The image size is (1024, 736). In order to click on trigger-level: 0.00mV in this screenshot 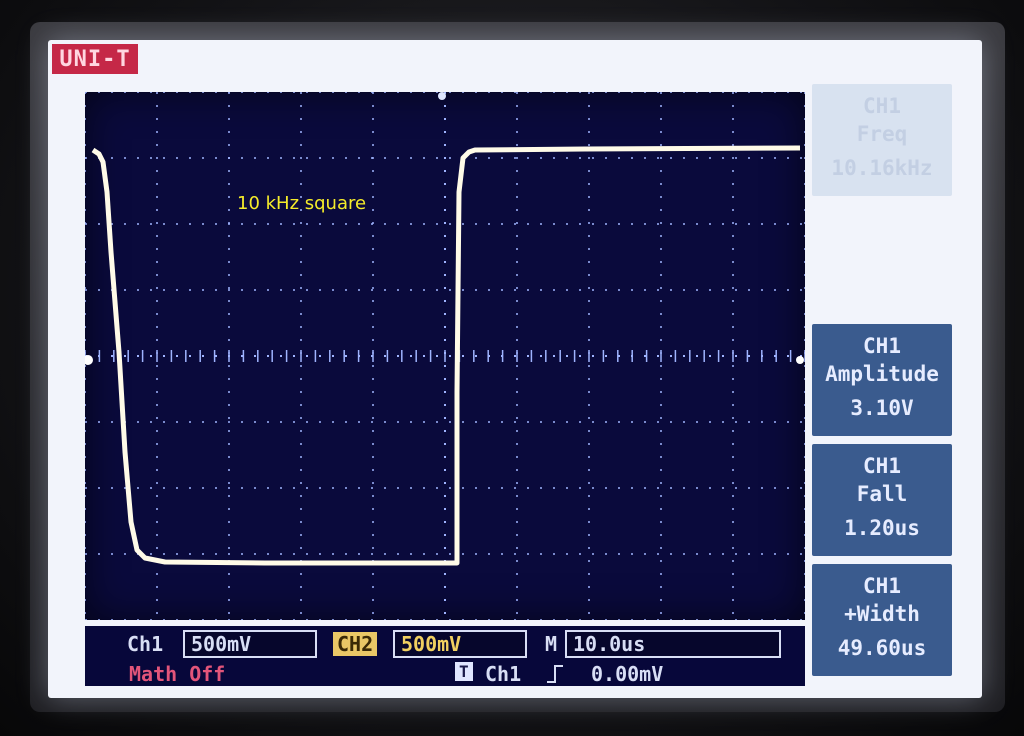, I will do `click(627, 674)`.